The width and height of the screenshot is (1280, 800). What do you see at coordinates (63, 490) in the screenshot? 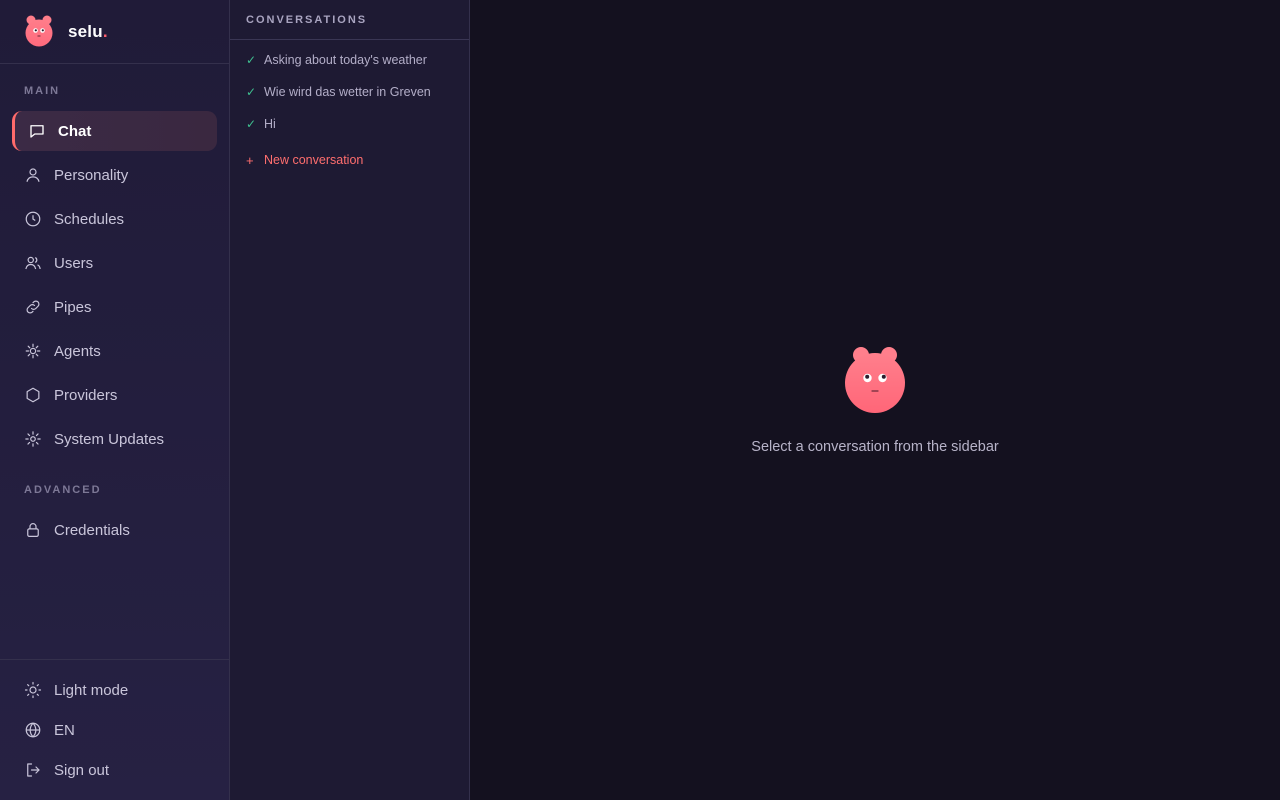
I see `section-label-advanced: ADVANCED` at bounding box center [63, 490].